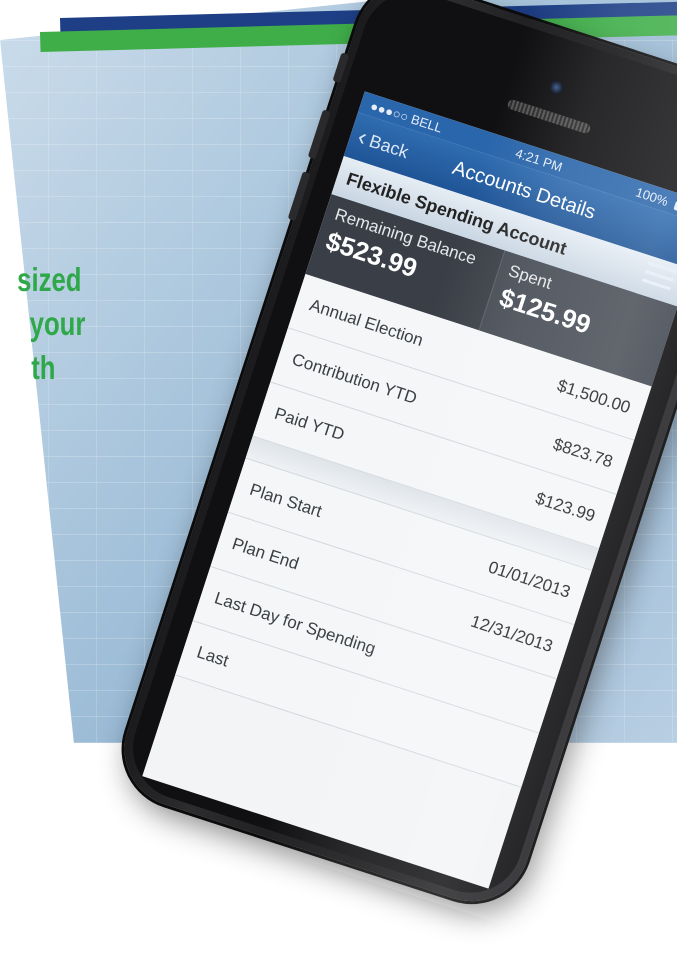  What do you see at coordinates (49, 279) in the screenshot?
I see `promo-line-1: sized` at bounding box center [49, 279].